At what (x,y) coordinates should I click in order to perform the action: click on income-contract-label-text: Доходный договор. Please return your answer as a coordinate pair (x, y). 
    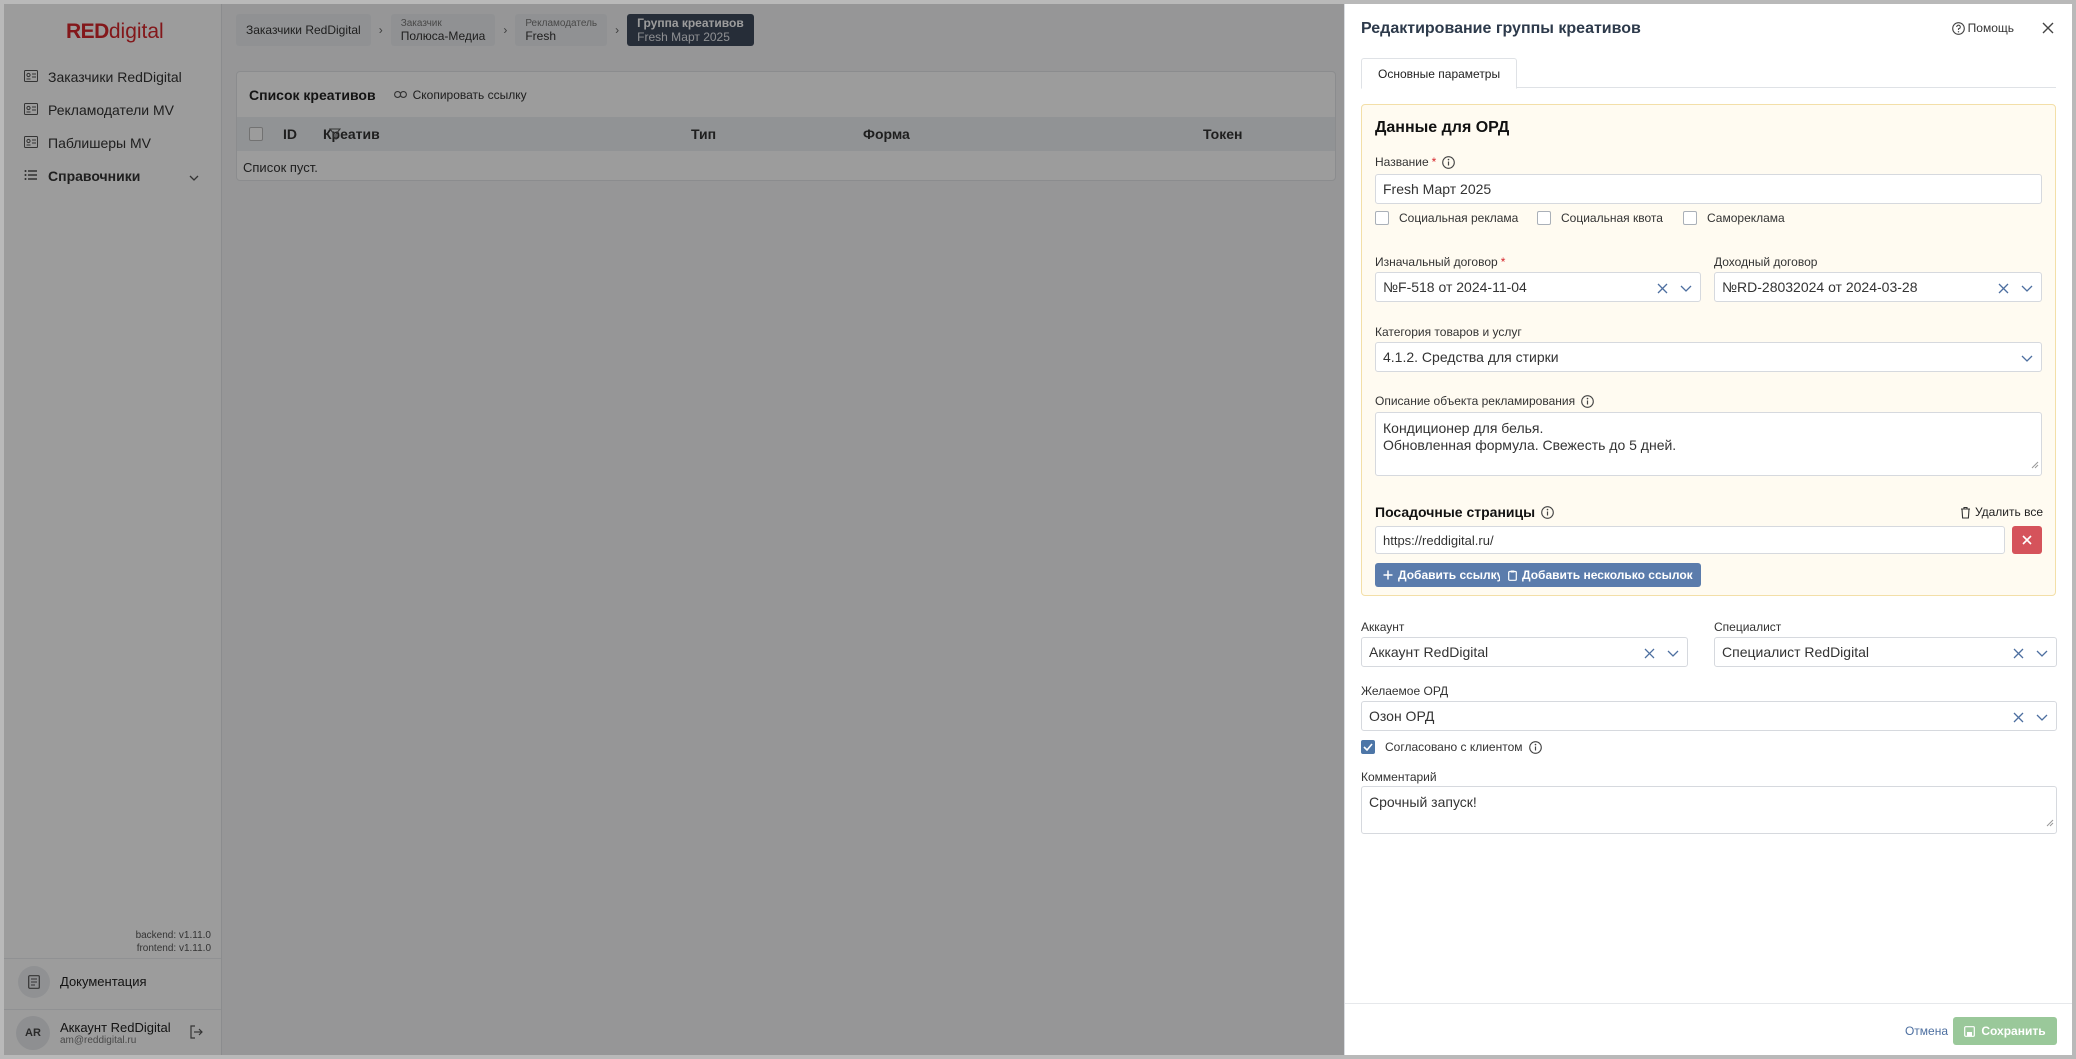
    Looking at the image, I should click on (1766, 262).